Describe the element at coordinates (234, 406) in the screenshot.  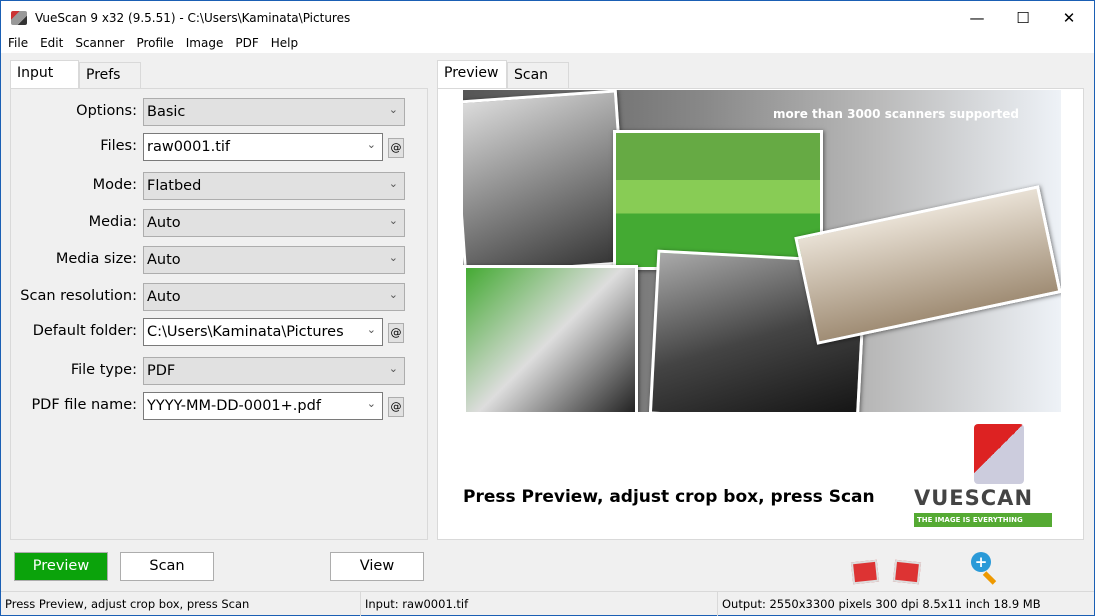
I see `field-value: YYYY-MM-DD-0001+.pdf` at that location.